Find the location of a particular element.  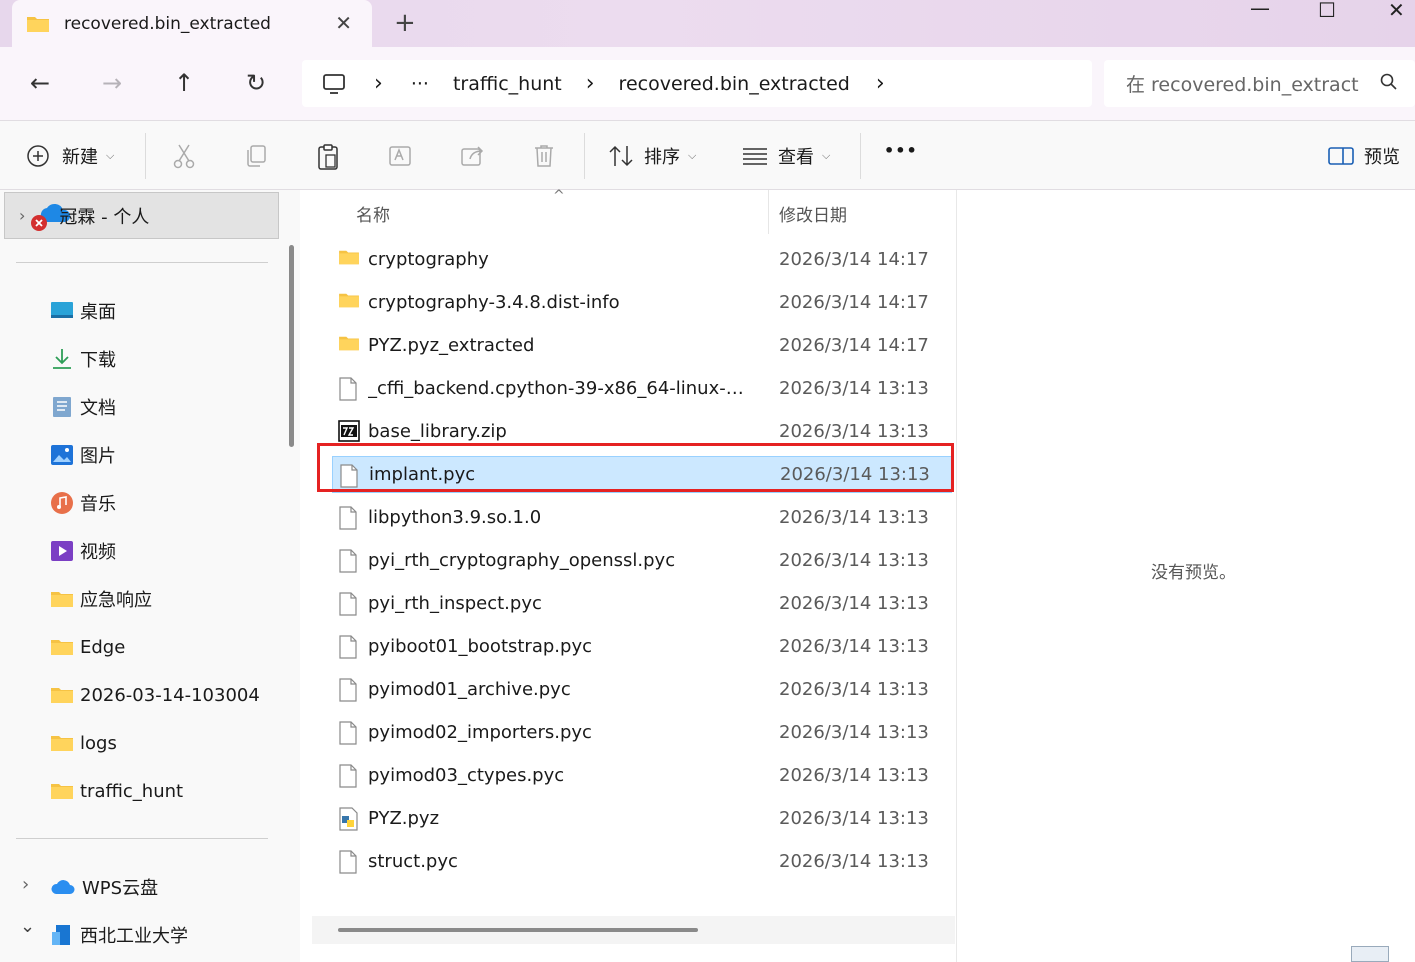

sidebar-item-2026-03-14: 2026-03-14-103004 📌 is located at coordinates (188, 695).